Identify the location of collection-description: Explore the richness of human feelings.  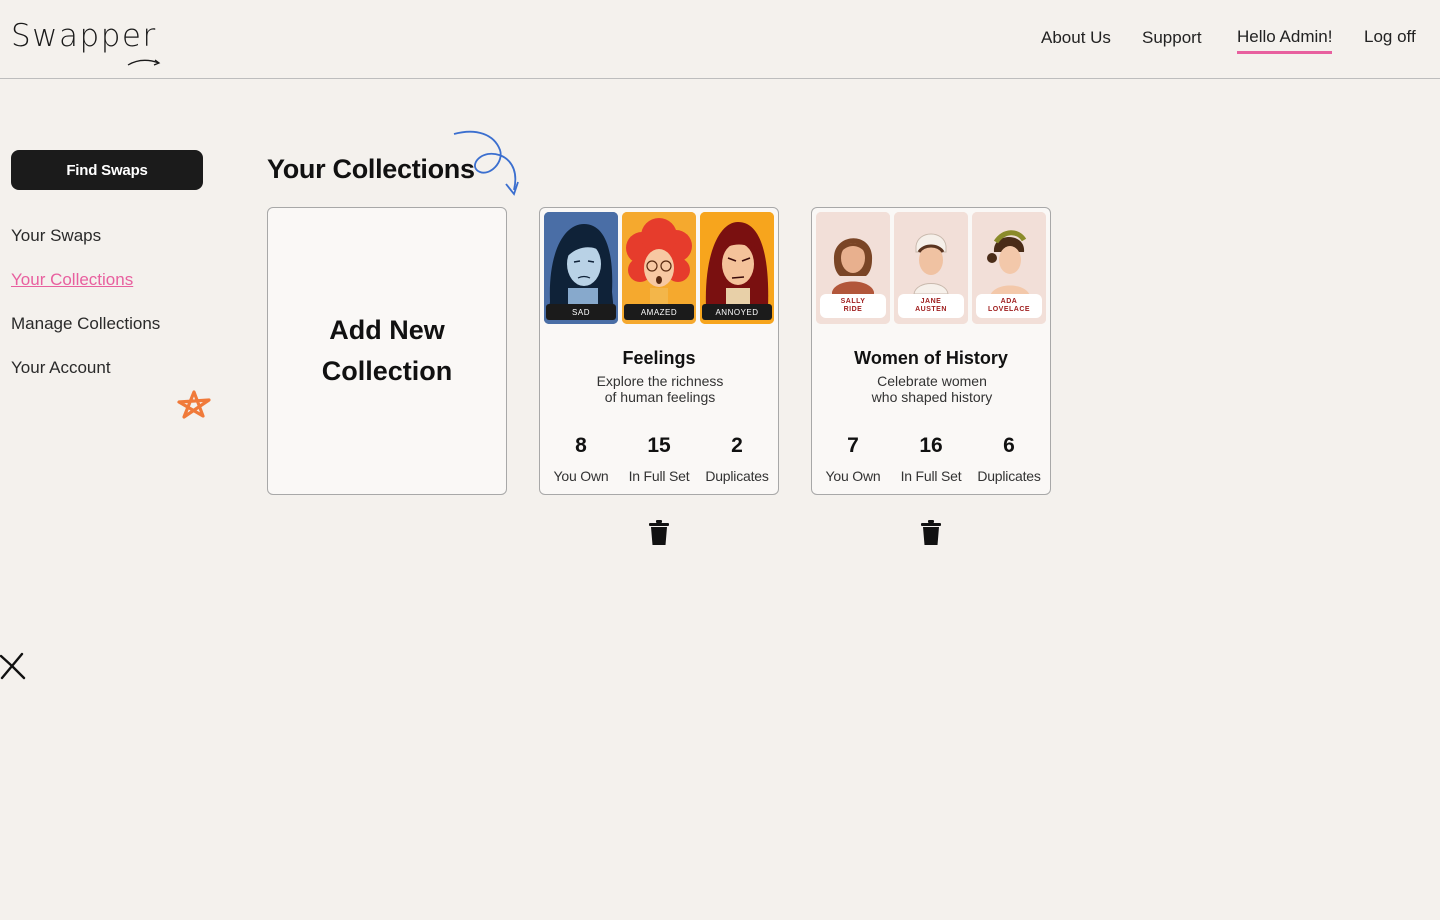
(660, 389).